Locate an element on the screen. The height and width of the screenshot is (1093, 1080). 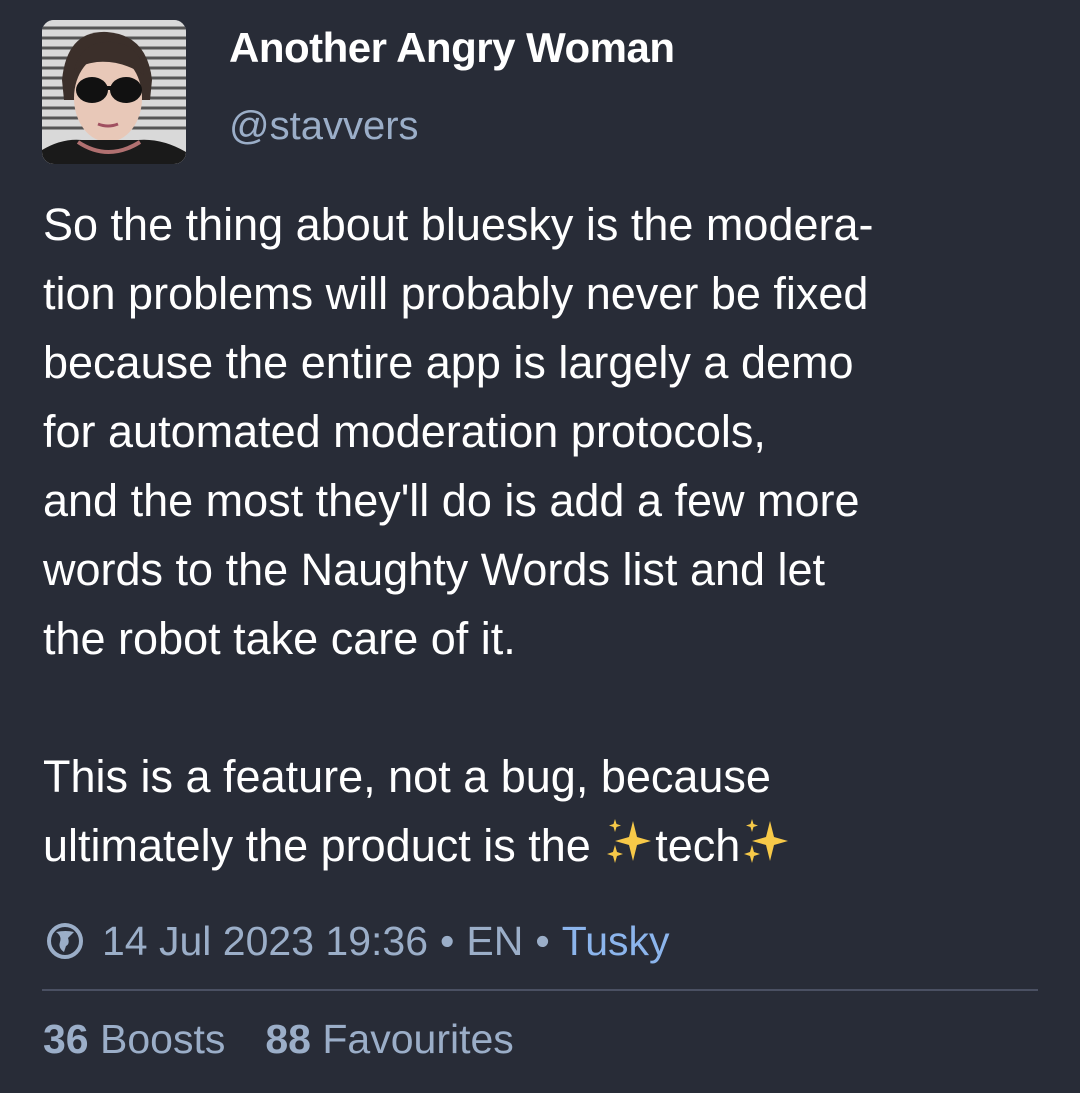
status-date: 14 Jul 2023 19:36 is located at coordinates (265, 941).